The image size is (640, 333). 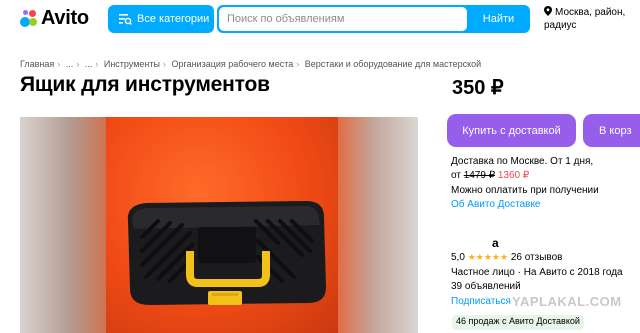 What do you see at coordinates (343, 19) in the screenshot?
I see `search-input` at bounding box center [343, 19].